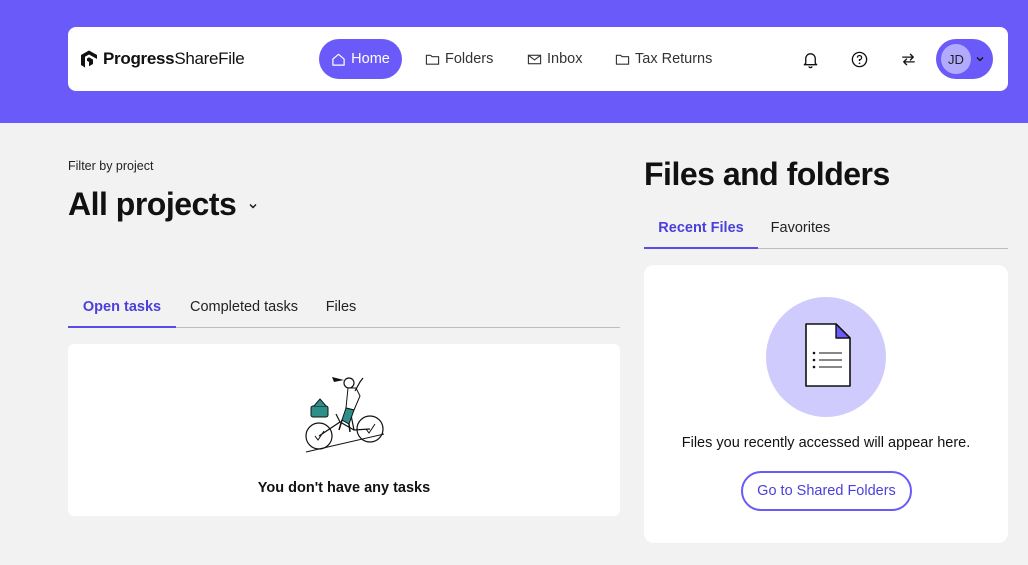 This screenshot has height=565, width=1028. I want to click on help-button, so click(859, 59).